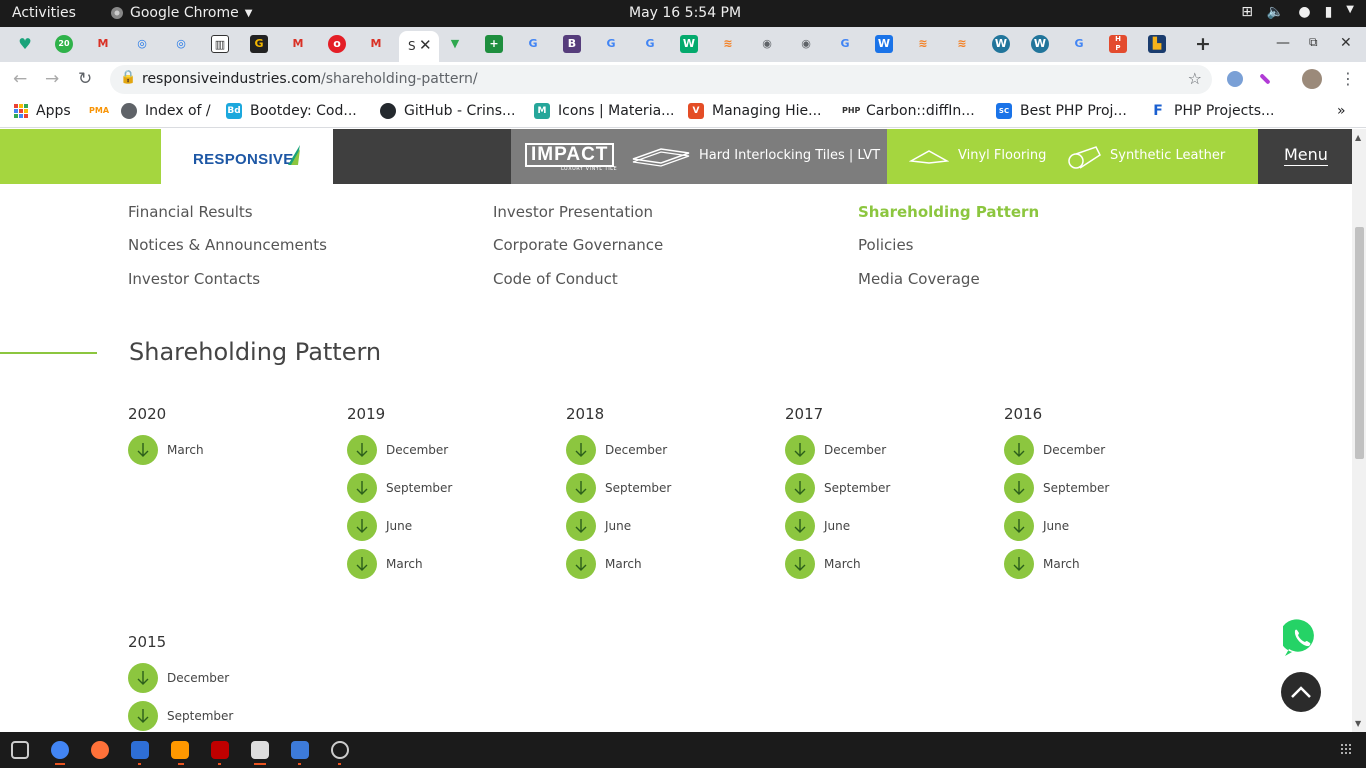 The height and width of the screenshot is (768, 1366). I want to click on link-shareholding-pattern: Shareholding Pattern, so click(948, 212).